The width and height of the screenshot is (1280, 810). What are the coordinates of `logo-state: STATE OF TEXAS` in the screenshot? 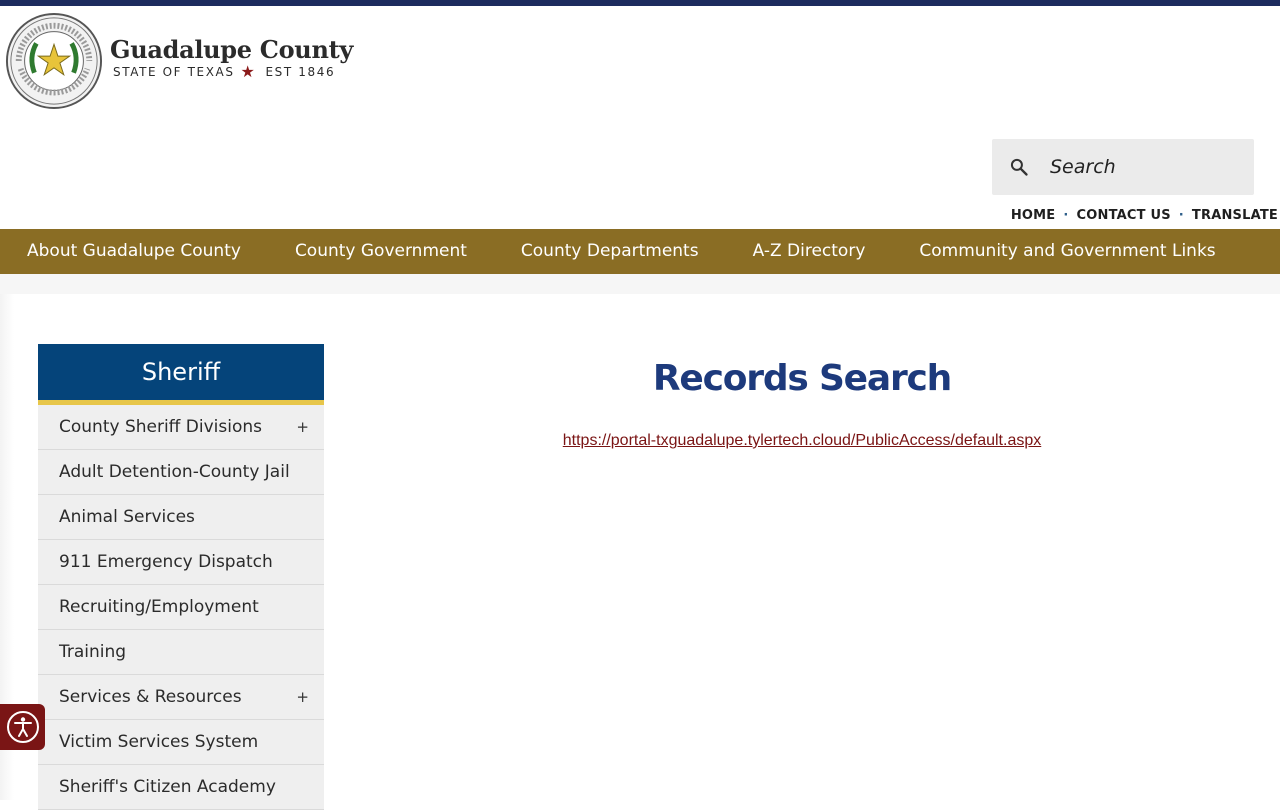 It's located at (174, 71).